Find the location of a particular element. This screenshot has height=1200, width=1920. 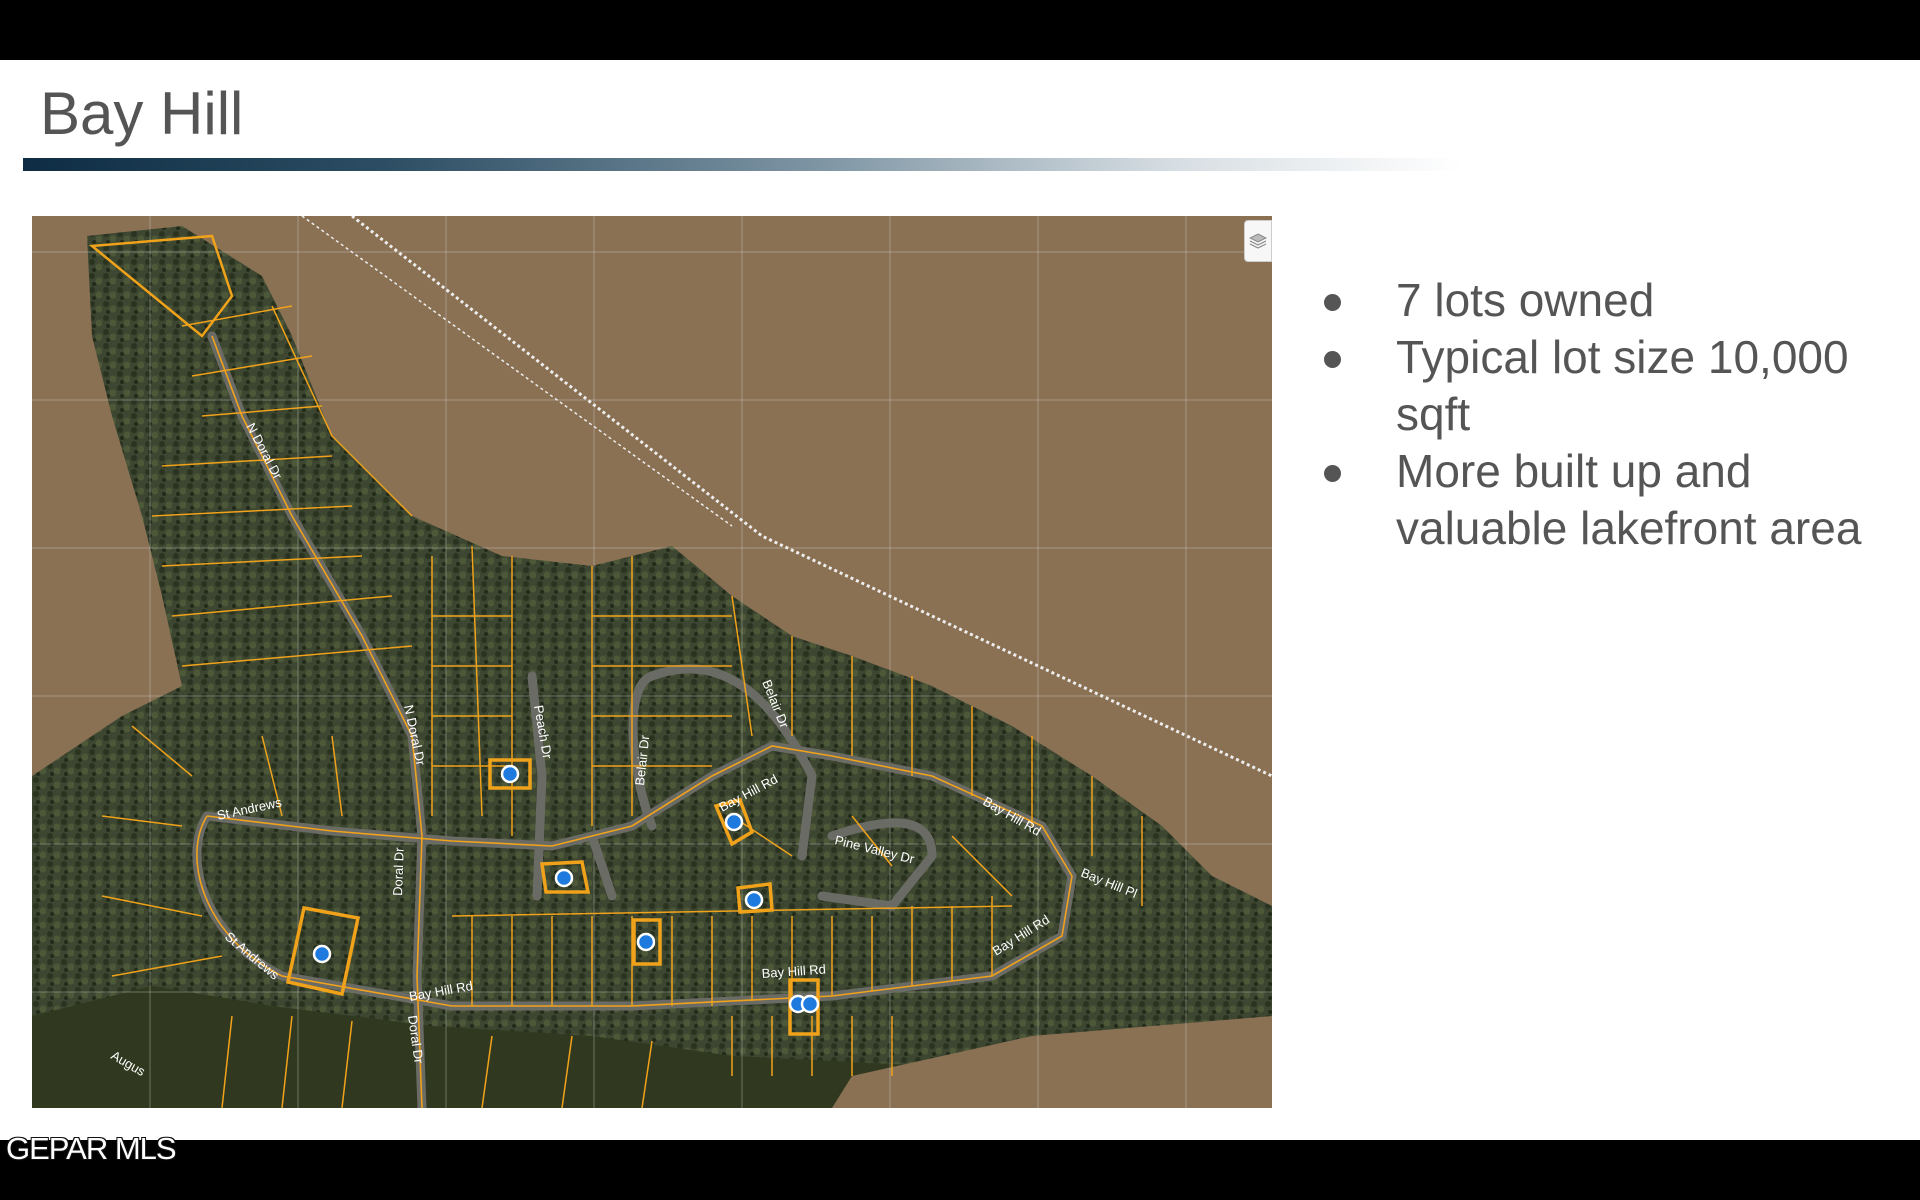

bullet-text: 7 lots owned is located at coordinates (1525, 300).